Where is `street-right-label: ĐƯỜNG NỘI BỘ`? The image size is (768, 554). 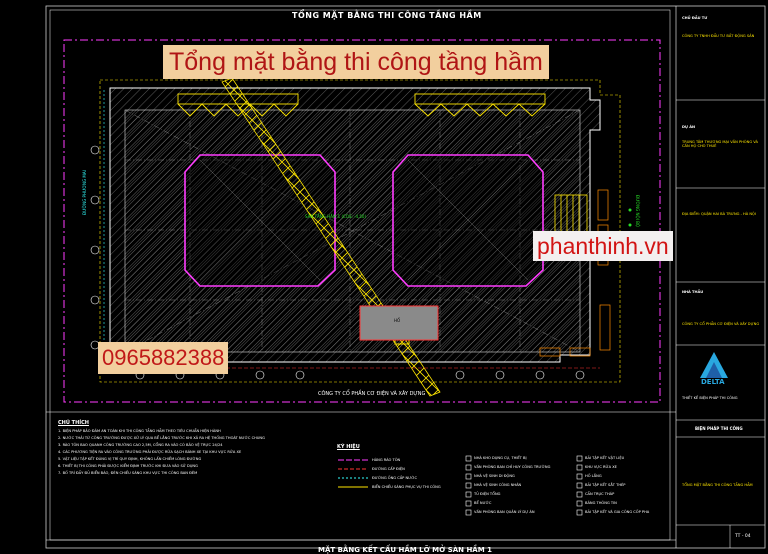
street-right-label: ĐƯỜNG NỘI BỘ is located at coordinates (637, 211).